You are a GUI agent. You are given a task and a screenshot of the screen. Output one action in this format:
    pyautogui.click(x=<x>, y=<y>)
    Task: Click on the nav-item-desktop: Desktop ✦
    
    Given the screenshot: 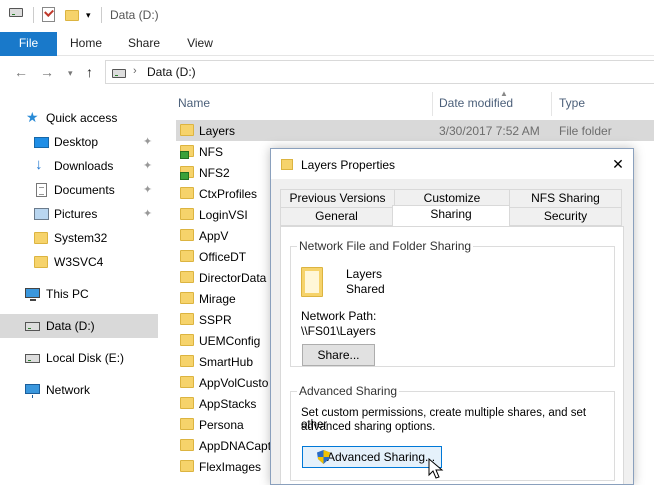 What is the action you would take?
    pyautogui.click(x=79, y=142)
    